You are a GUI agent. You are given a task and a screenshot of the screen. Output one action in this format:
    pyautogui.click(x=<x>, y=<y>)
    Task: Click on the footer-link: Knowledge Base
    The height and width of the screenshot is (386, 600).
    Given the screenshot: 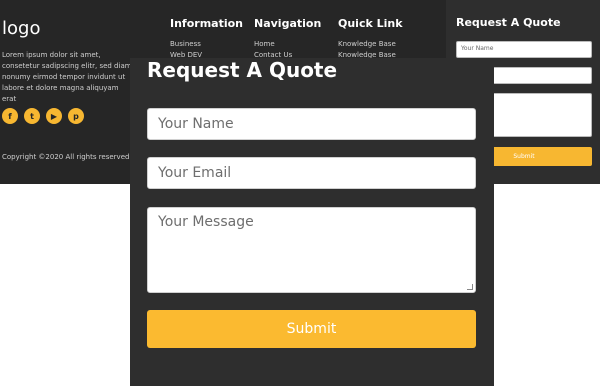 What is the action you would take?
    pyautogui.click(x=370, y=44)
    